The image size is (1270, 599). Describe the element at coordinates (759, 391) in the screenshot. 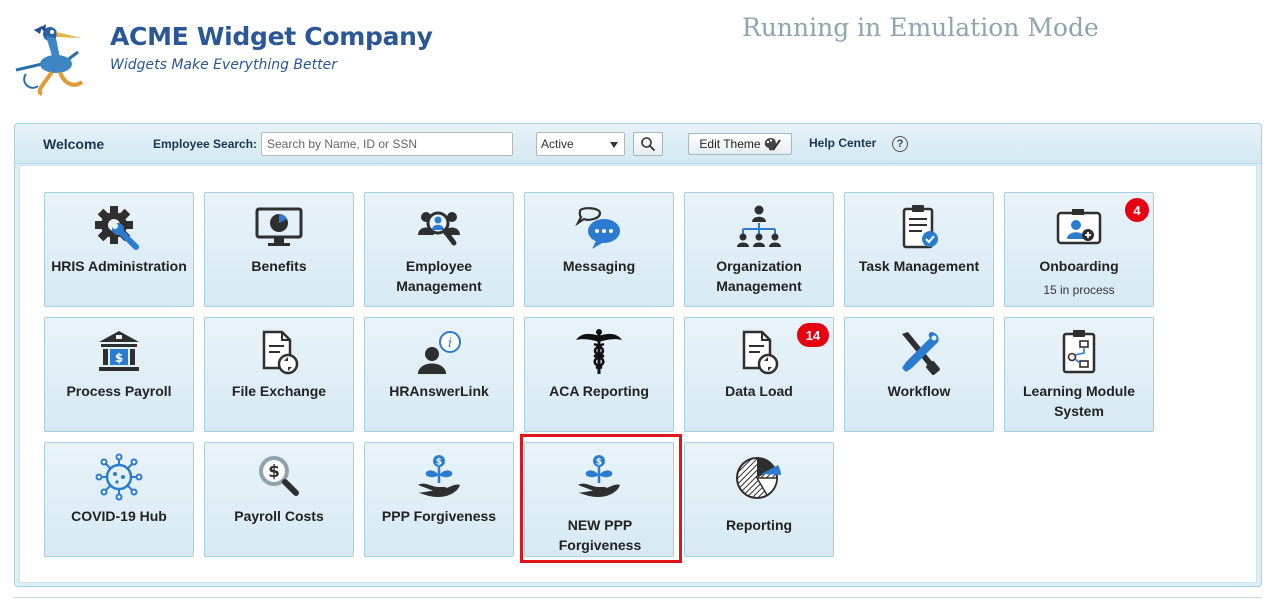

I see `tile-label: Data Load` at that location.